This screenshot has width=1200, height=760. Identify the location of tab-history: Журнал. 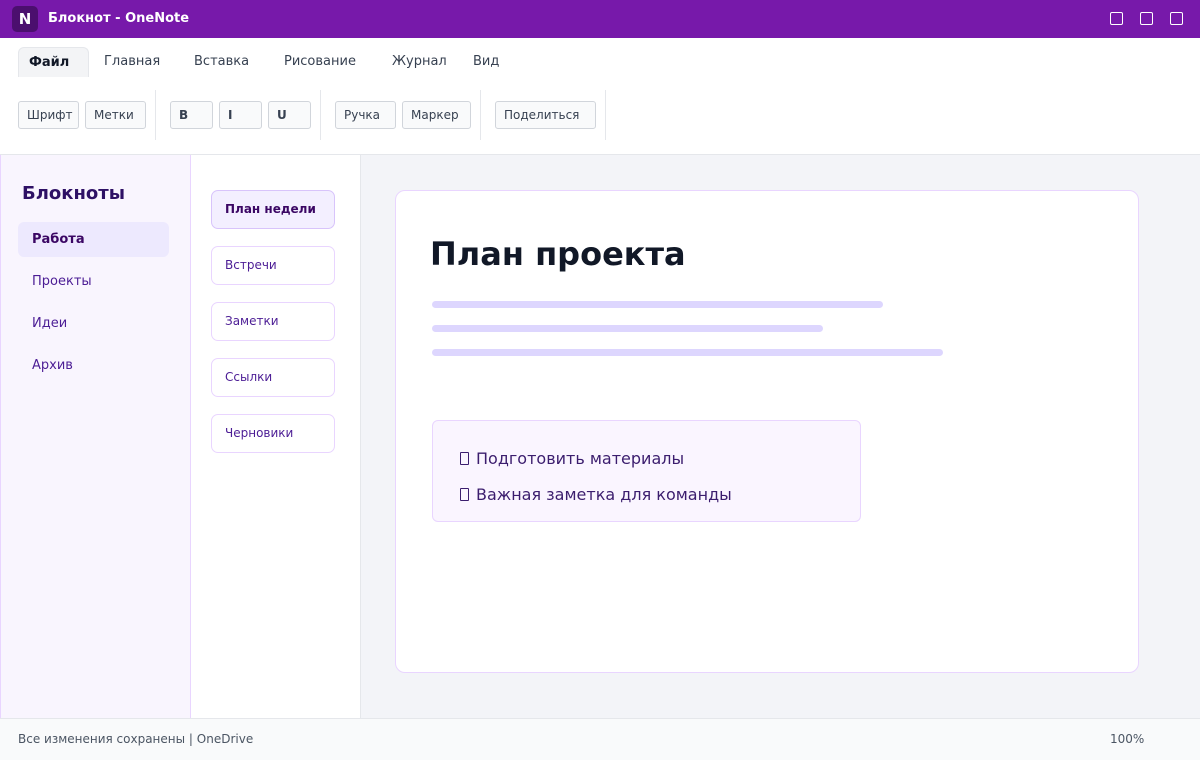
(419, 62).